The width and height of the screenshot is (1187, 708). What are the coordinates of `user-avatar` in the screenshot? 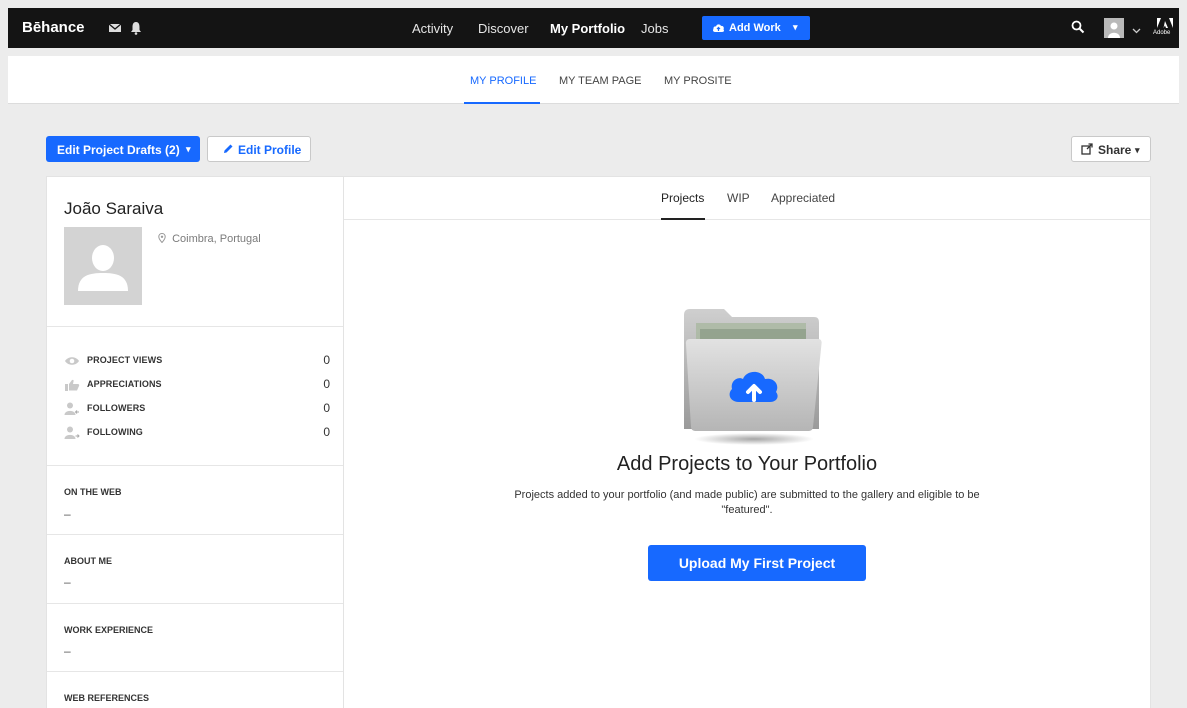 It's located at (1114, 28).